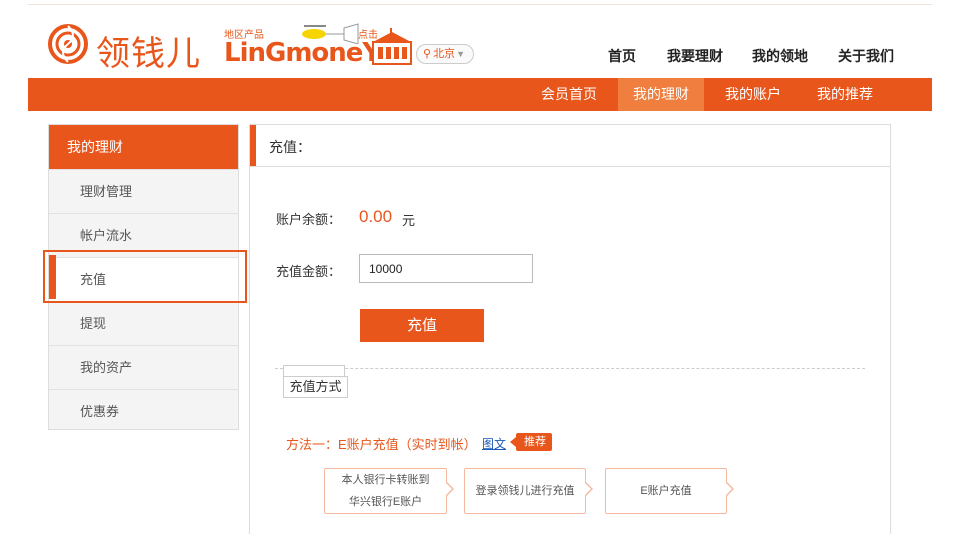 The image size is (965, 534). What do you see at coordinates (143, 323) in the screenshot?
I see `sidebar-item-withdraw: 提现` at bounding box center [143, 323].